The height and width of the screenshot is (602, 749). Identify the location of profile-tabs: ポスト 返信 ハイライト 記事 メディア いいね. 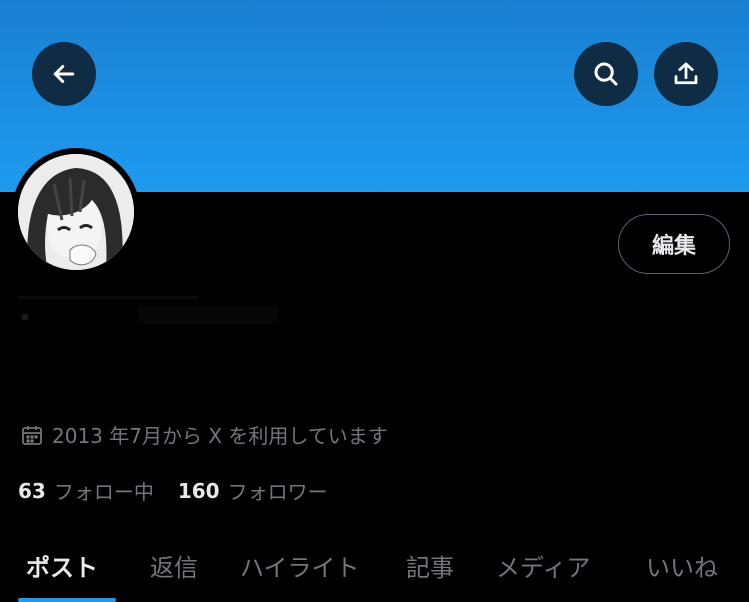
(374, 571).